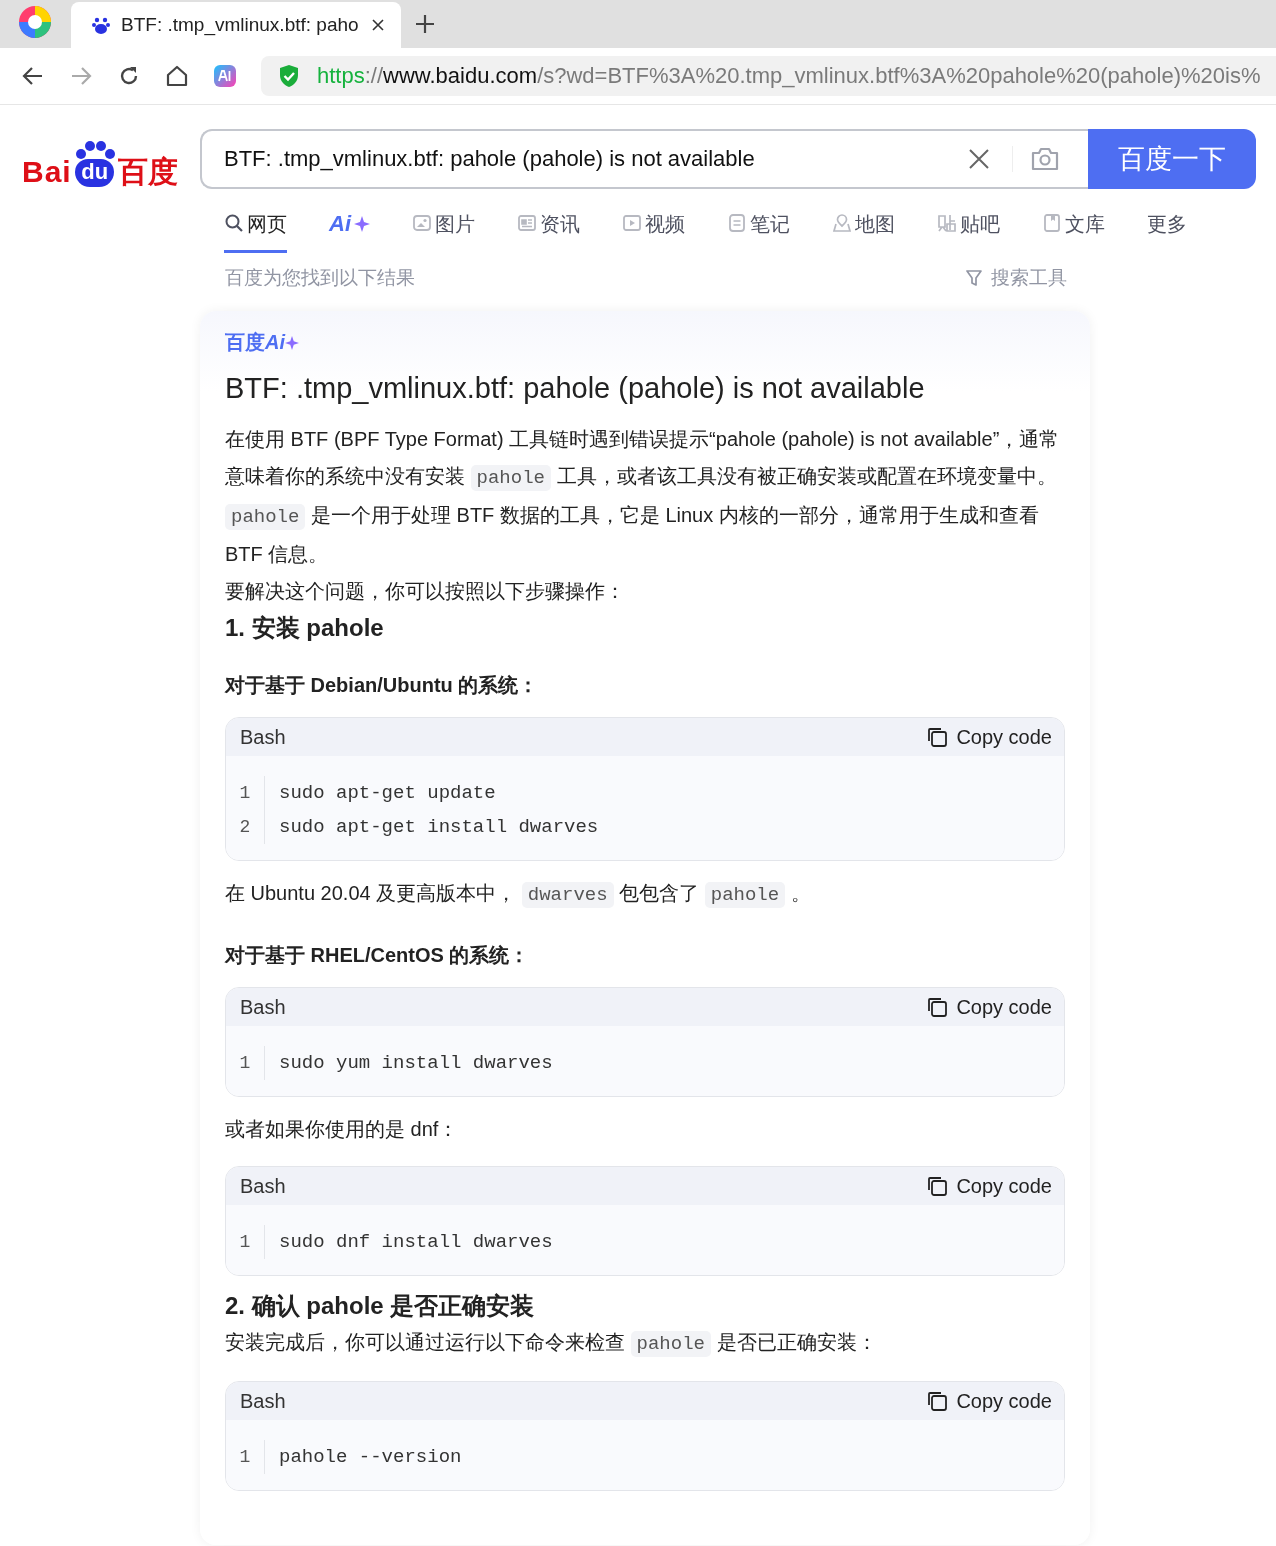  What do you see at coordinates (320, 278) in the screenshot?
I see `result-count-text: 百度为您找到以下结果` at bounding box center [320, 278].